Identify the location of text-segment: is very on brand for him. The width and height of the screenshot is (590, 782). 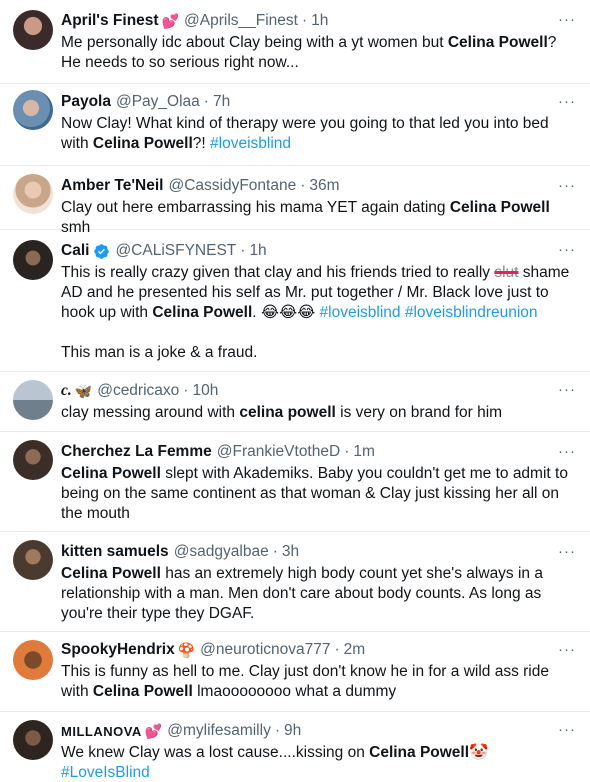
(419, 412).